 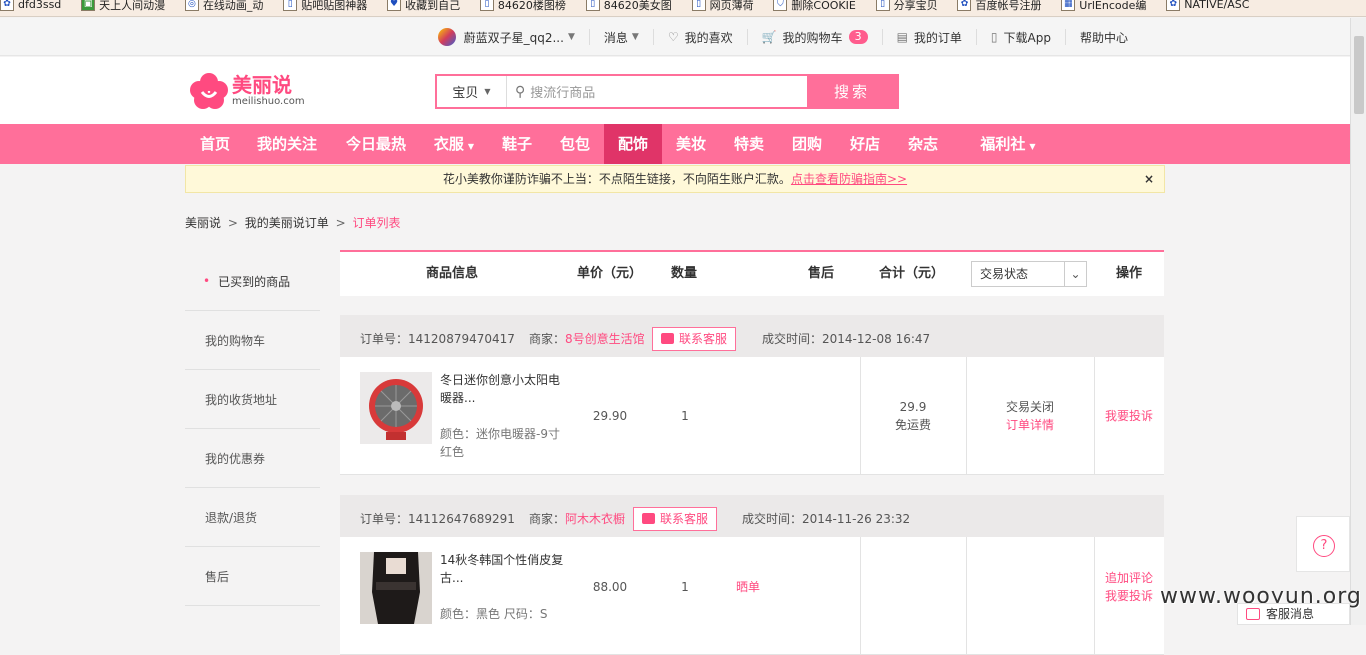 What do you see at coordinates (698, 5) in the screenshot?
I see `page-icon: ▯` at bounding box center [698, 5].